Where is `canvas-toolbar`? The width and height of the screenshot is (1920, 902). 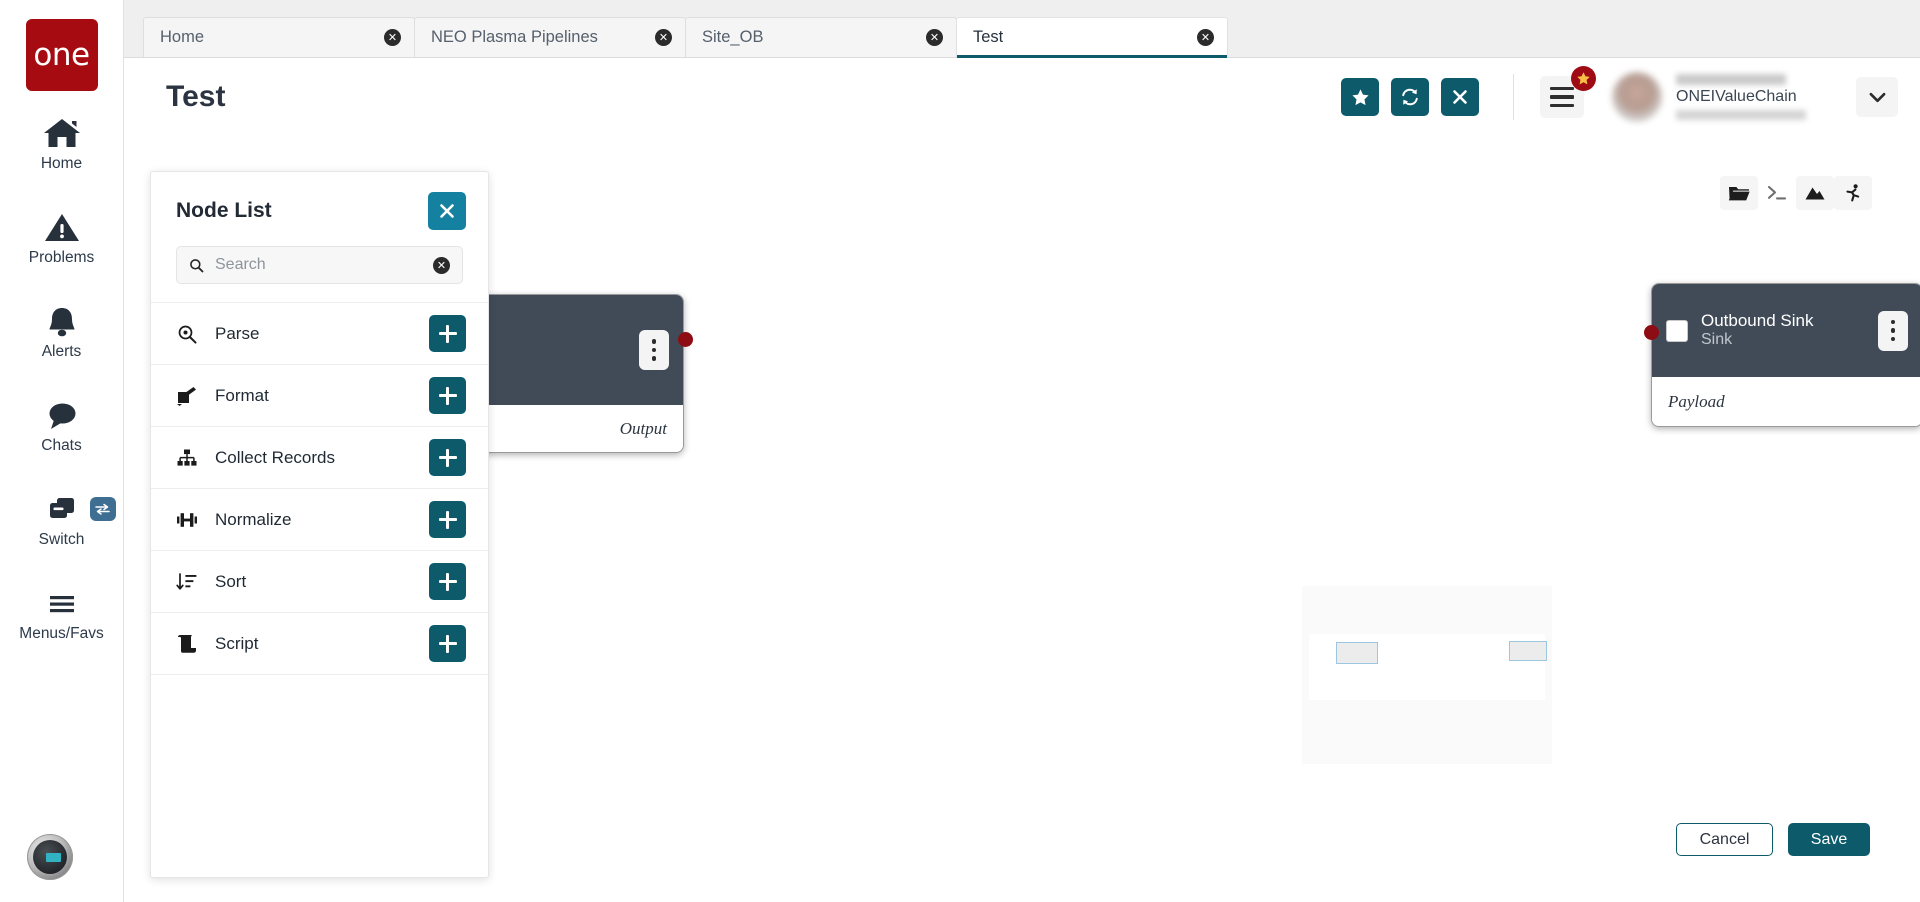
canvas-toolbar is located at coordinates (1796, 193).